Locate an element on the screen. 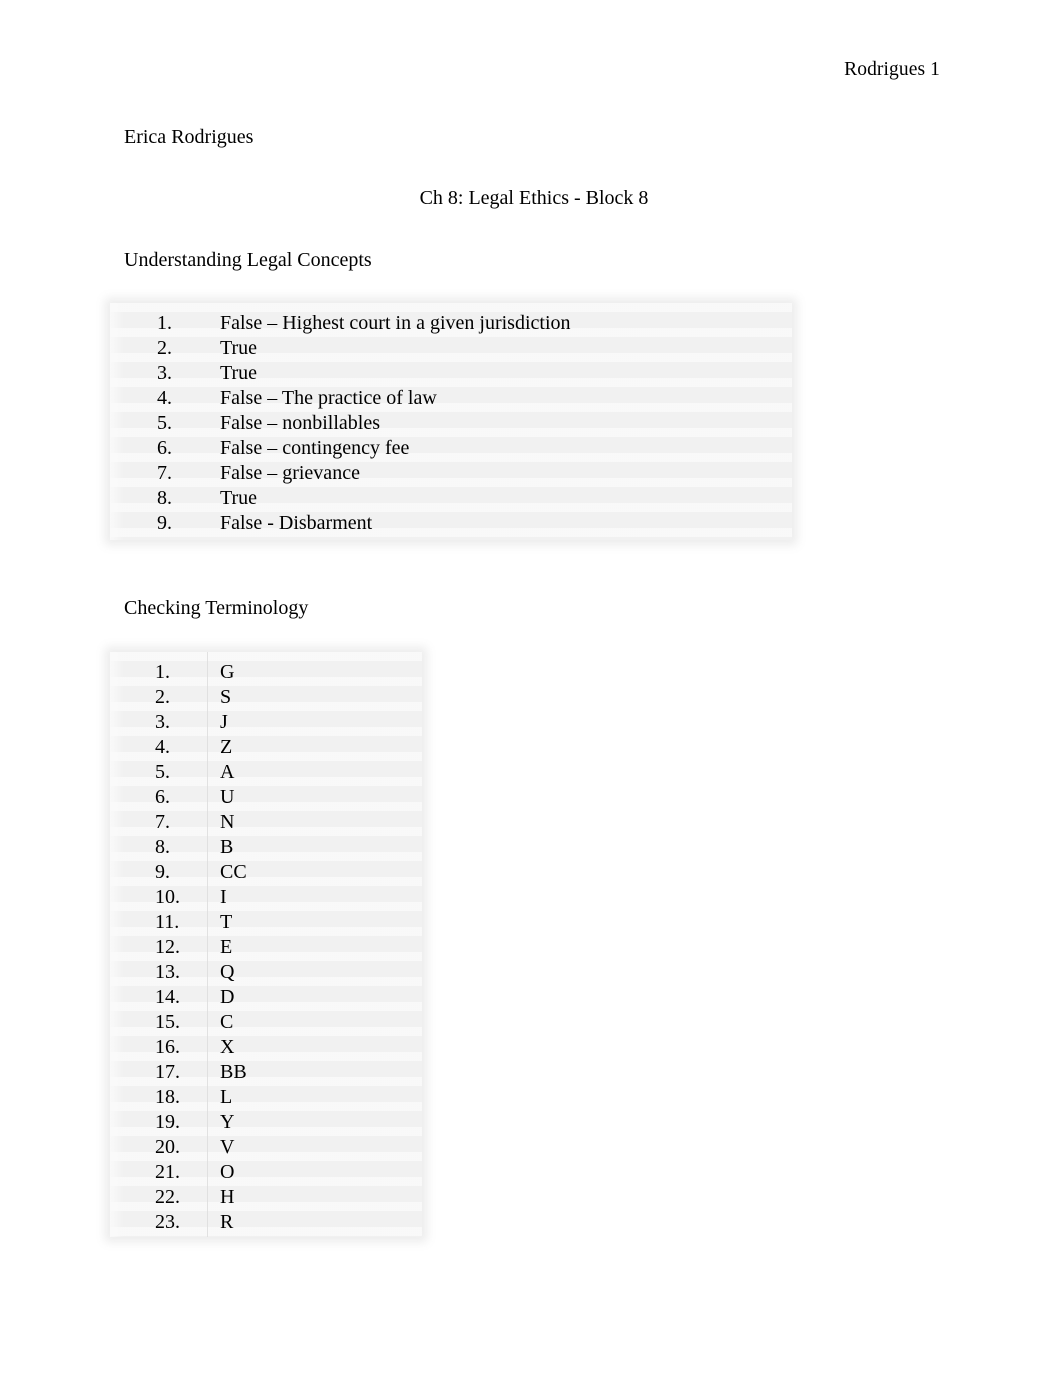 The height and width of the screenshot is (1377, 1062). document-title: Ch 8: Legal Ethics - Block 8 is located at coordinates (531, 198).